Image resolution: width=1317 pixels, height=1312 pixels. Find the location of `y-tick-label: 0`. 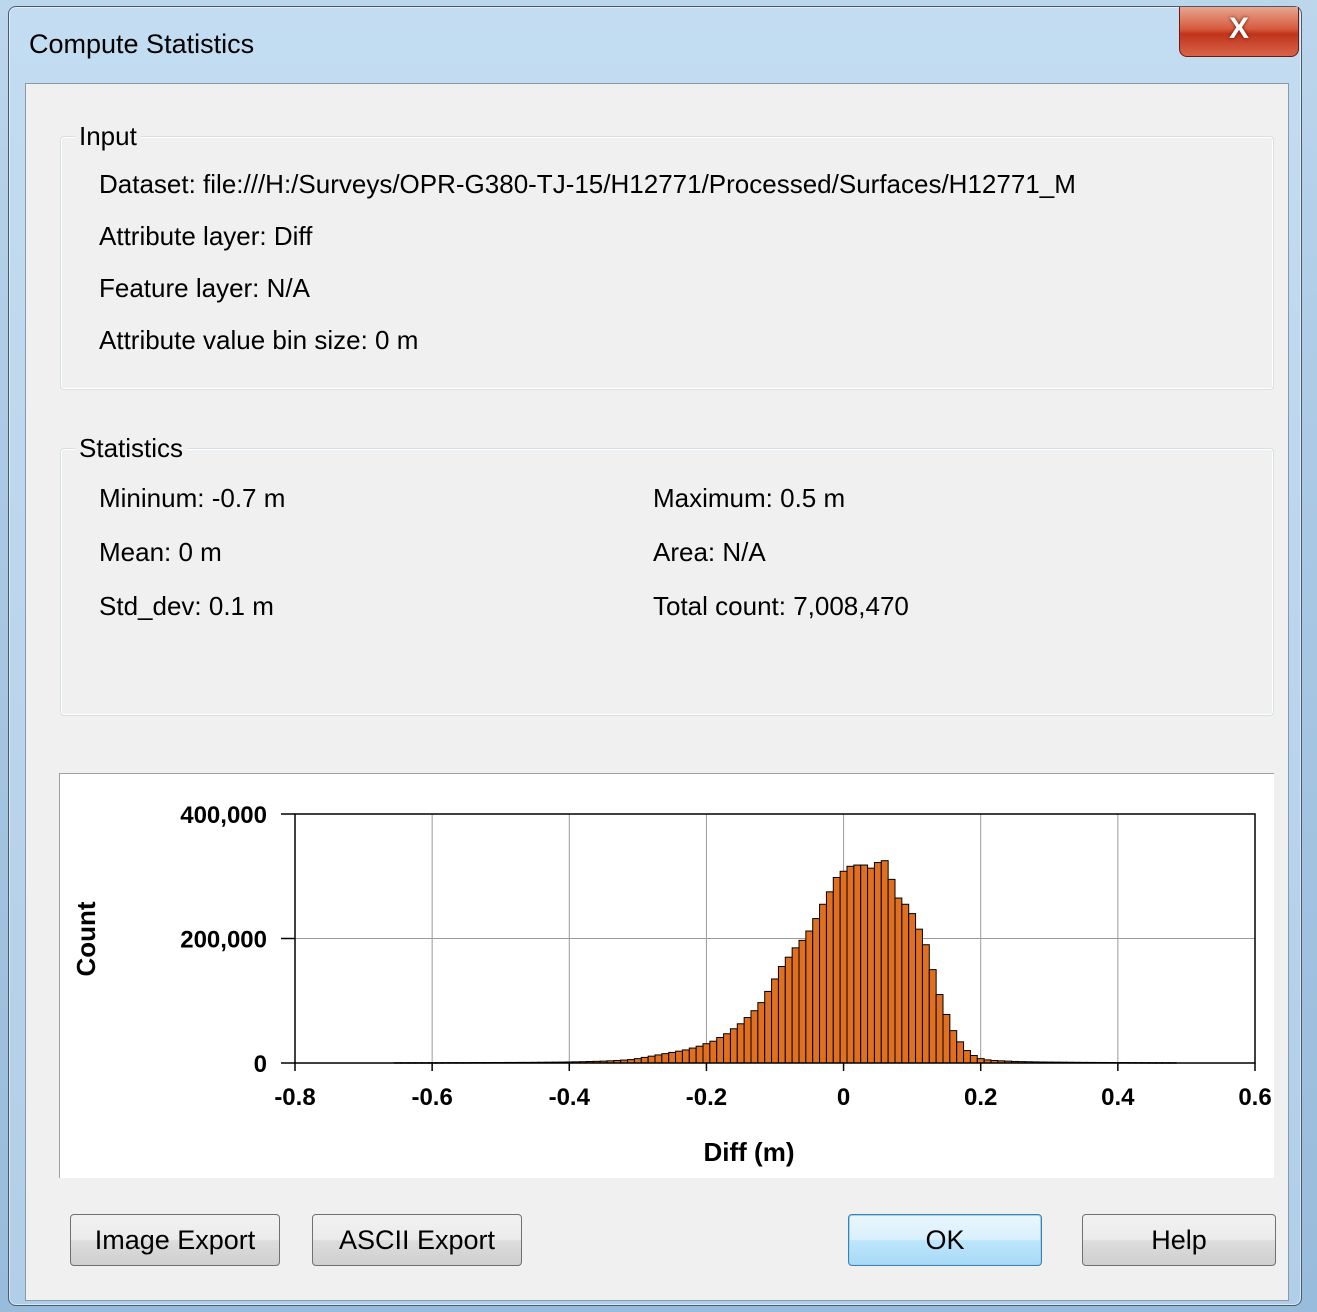

y-tick-label: 0 is located at coordinates (260, 1064).